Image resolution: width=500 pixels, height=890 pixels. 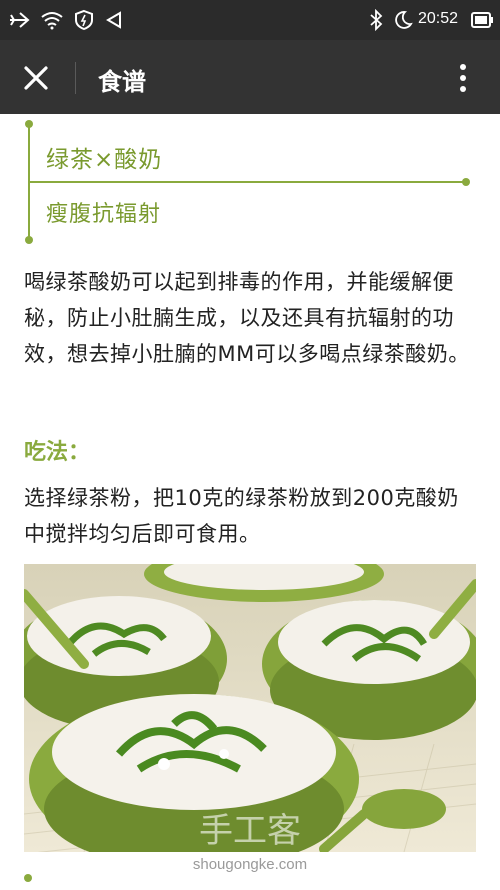 What do you see at coordinates (57, 452) in the screenshot?
I see `method-label: 吃法：` at bounding box center [57, 452].